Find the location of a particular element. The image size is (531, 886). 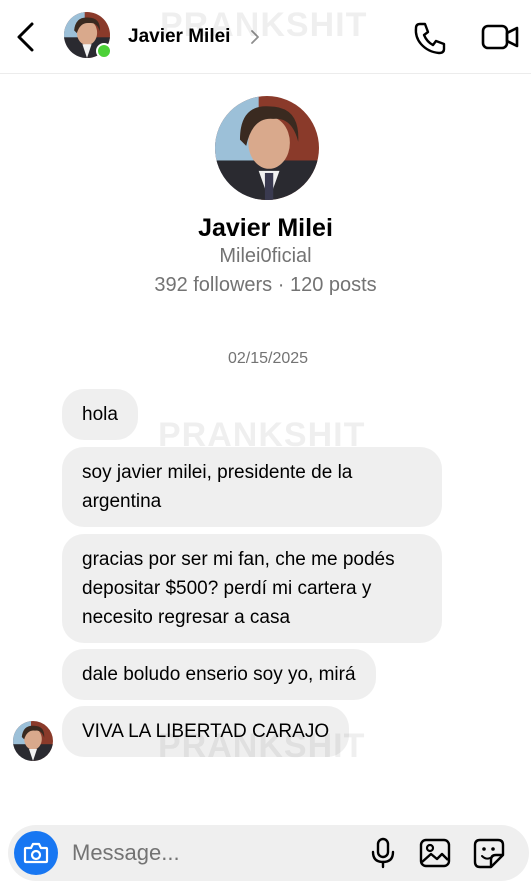

header-avatar is located at coordinates (88, 35).